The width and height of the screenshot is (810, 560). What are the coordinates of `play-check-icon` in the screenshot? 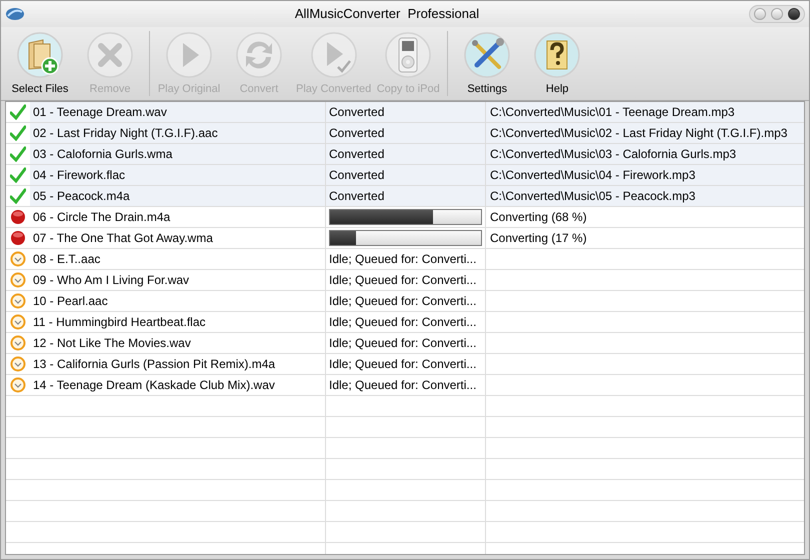 It's located at (334, 55).